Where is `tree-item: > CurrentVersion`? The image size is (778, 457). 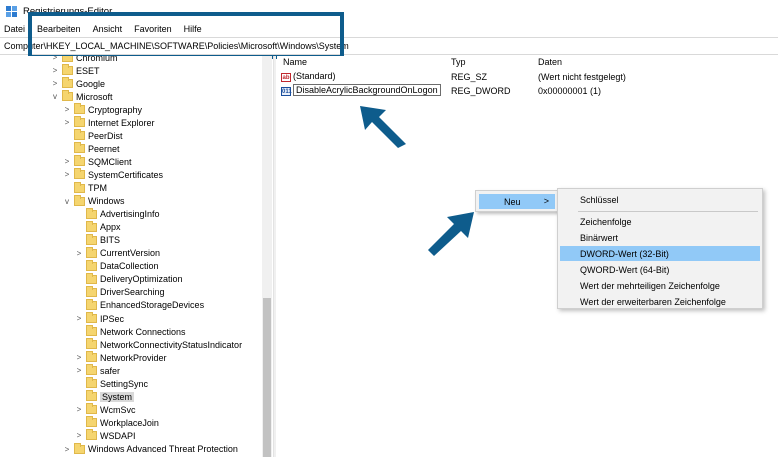 tree-item: > CurrentVersion is located at coordinates (117, 253).